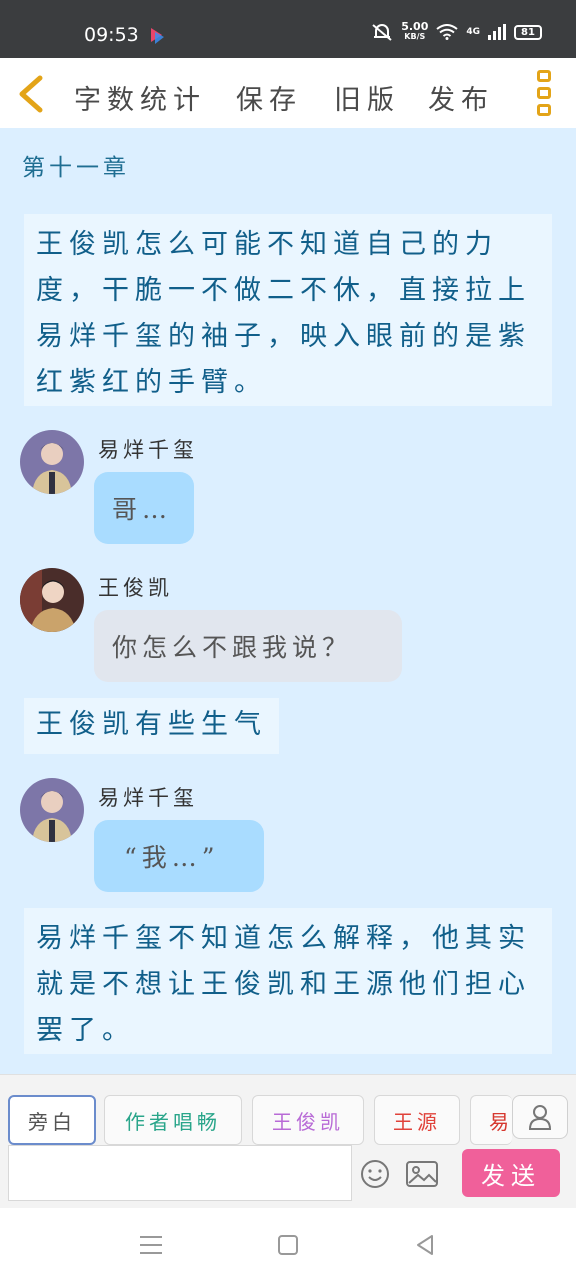 Image resolution: width=576 pixels, height=1280 pixels. Describe the element at coordinates (528, 32) in the screenshot. I see `battery-indicator: 81` at that location.